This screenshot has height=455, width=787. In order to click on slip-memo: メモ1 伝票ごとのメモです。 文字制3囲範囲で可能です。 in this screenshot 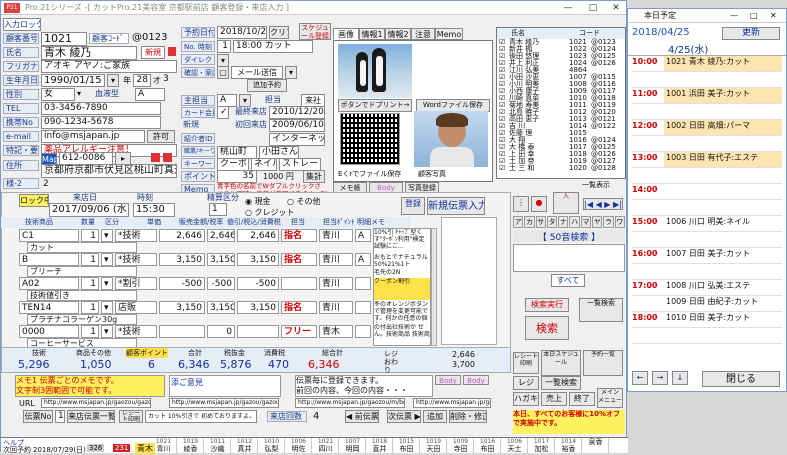, I will do `click(90, 386)`.